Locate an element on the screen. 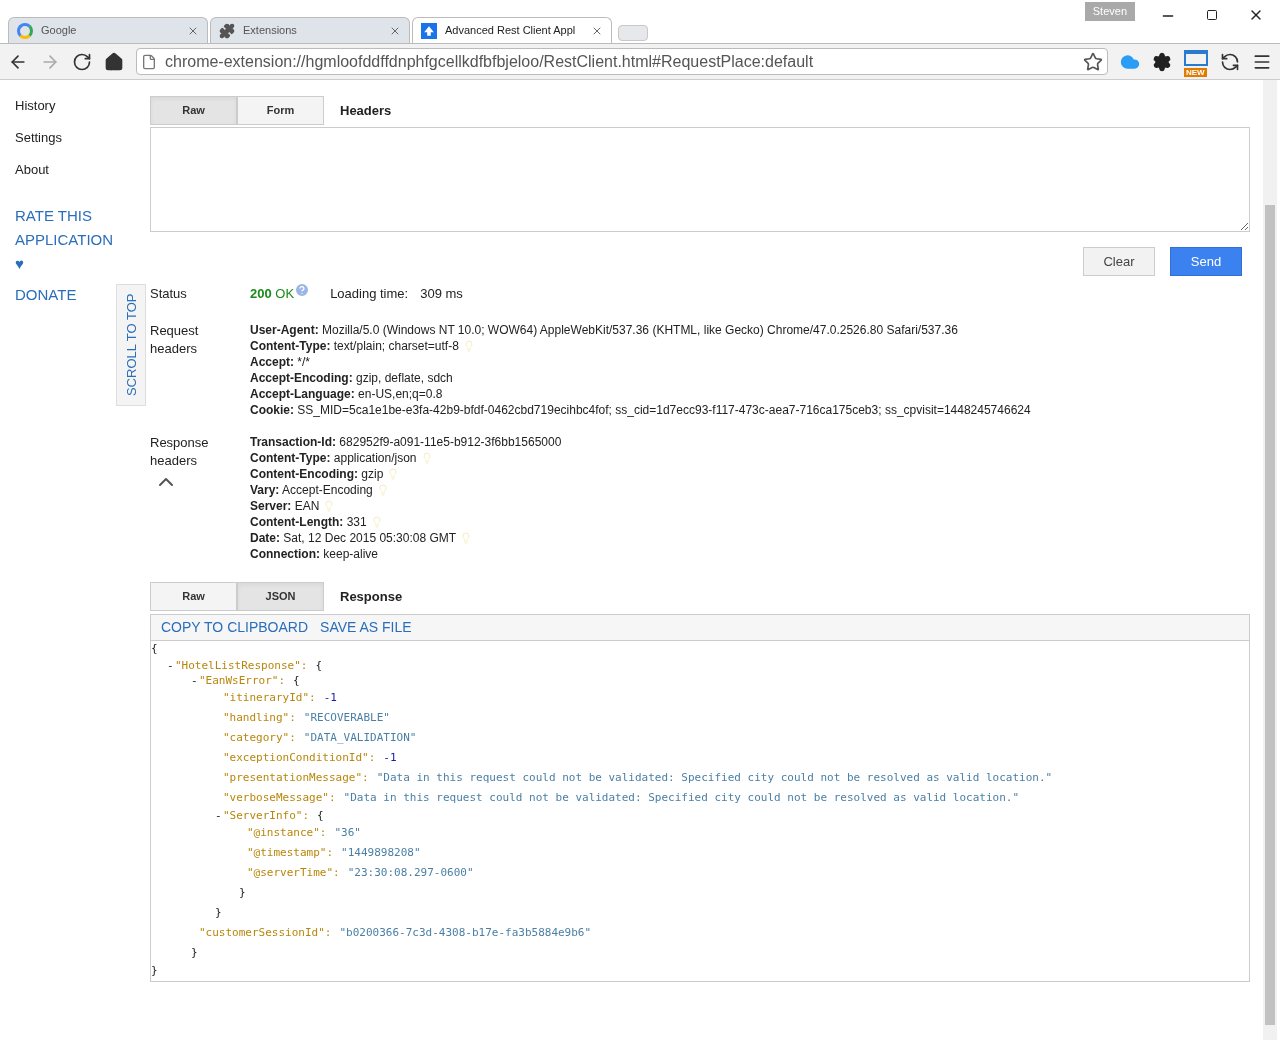 The height and width of the screenshot is (1040, 1280). json-key: "HotelListResponse": is located at coordinates (241, 665).